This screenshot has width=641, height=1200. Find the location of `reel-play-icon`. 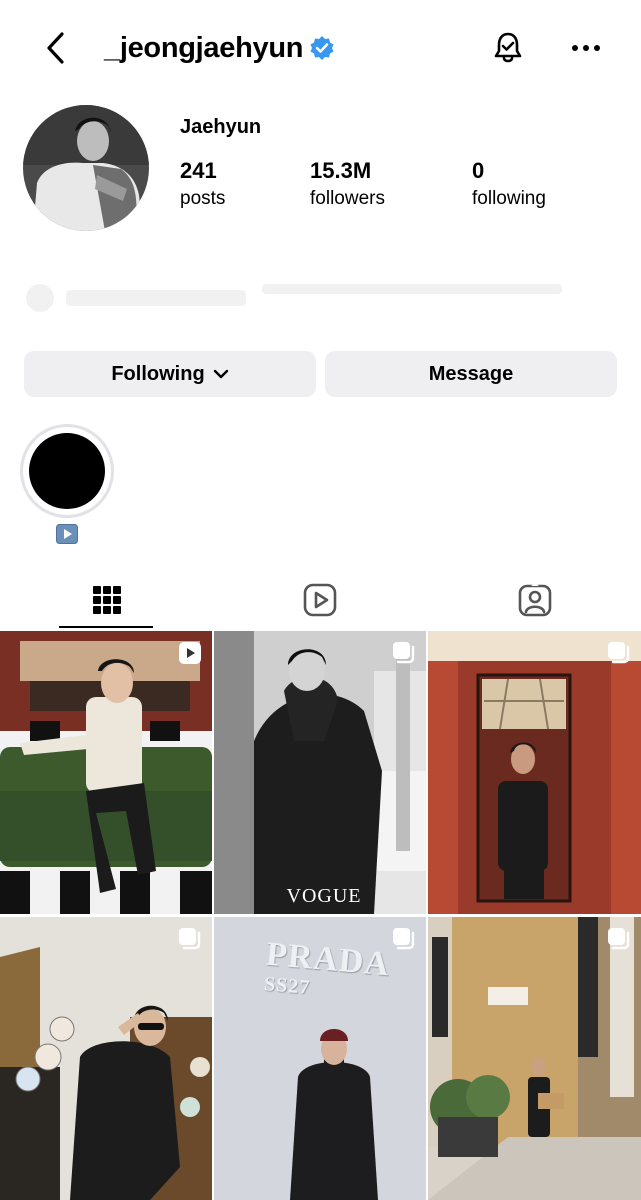

reel-play-icon is located at coordinates (190, 653).